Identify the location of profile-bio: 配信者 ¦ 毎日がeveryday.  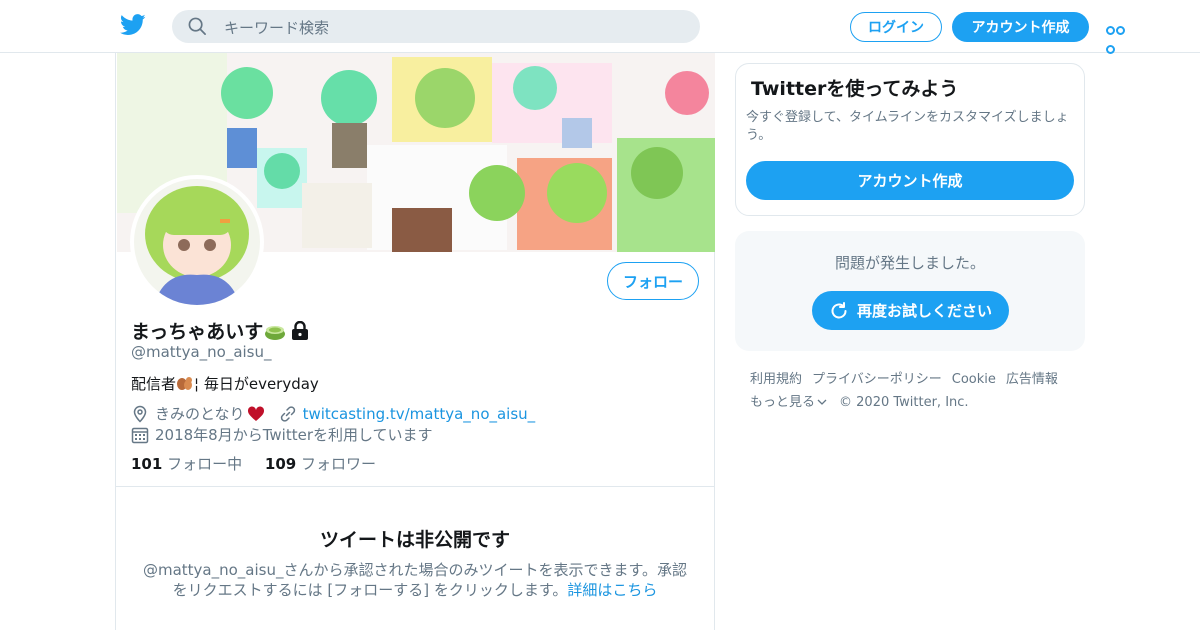
(225, 383).